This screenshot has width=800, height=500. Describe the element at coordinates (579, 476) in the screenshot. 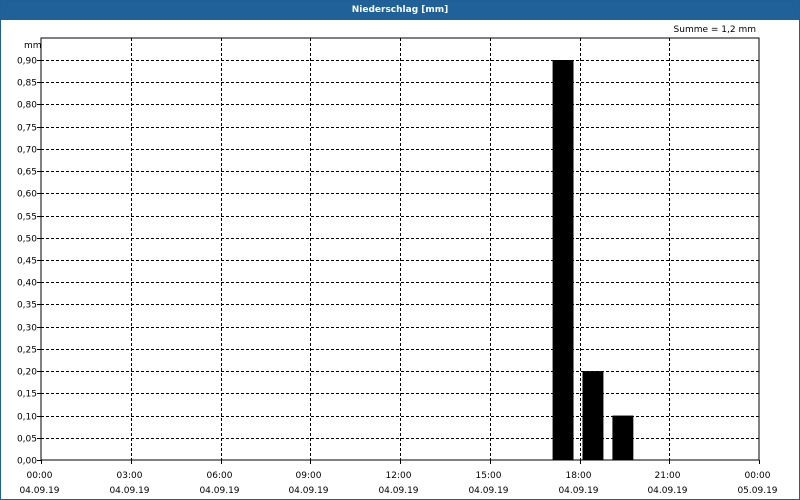

I see `x-tick-time-label: 18:00` at that location.